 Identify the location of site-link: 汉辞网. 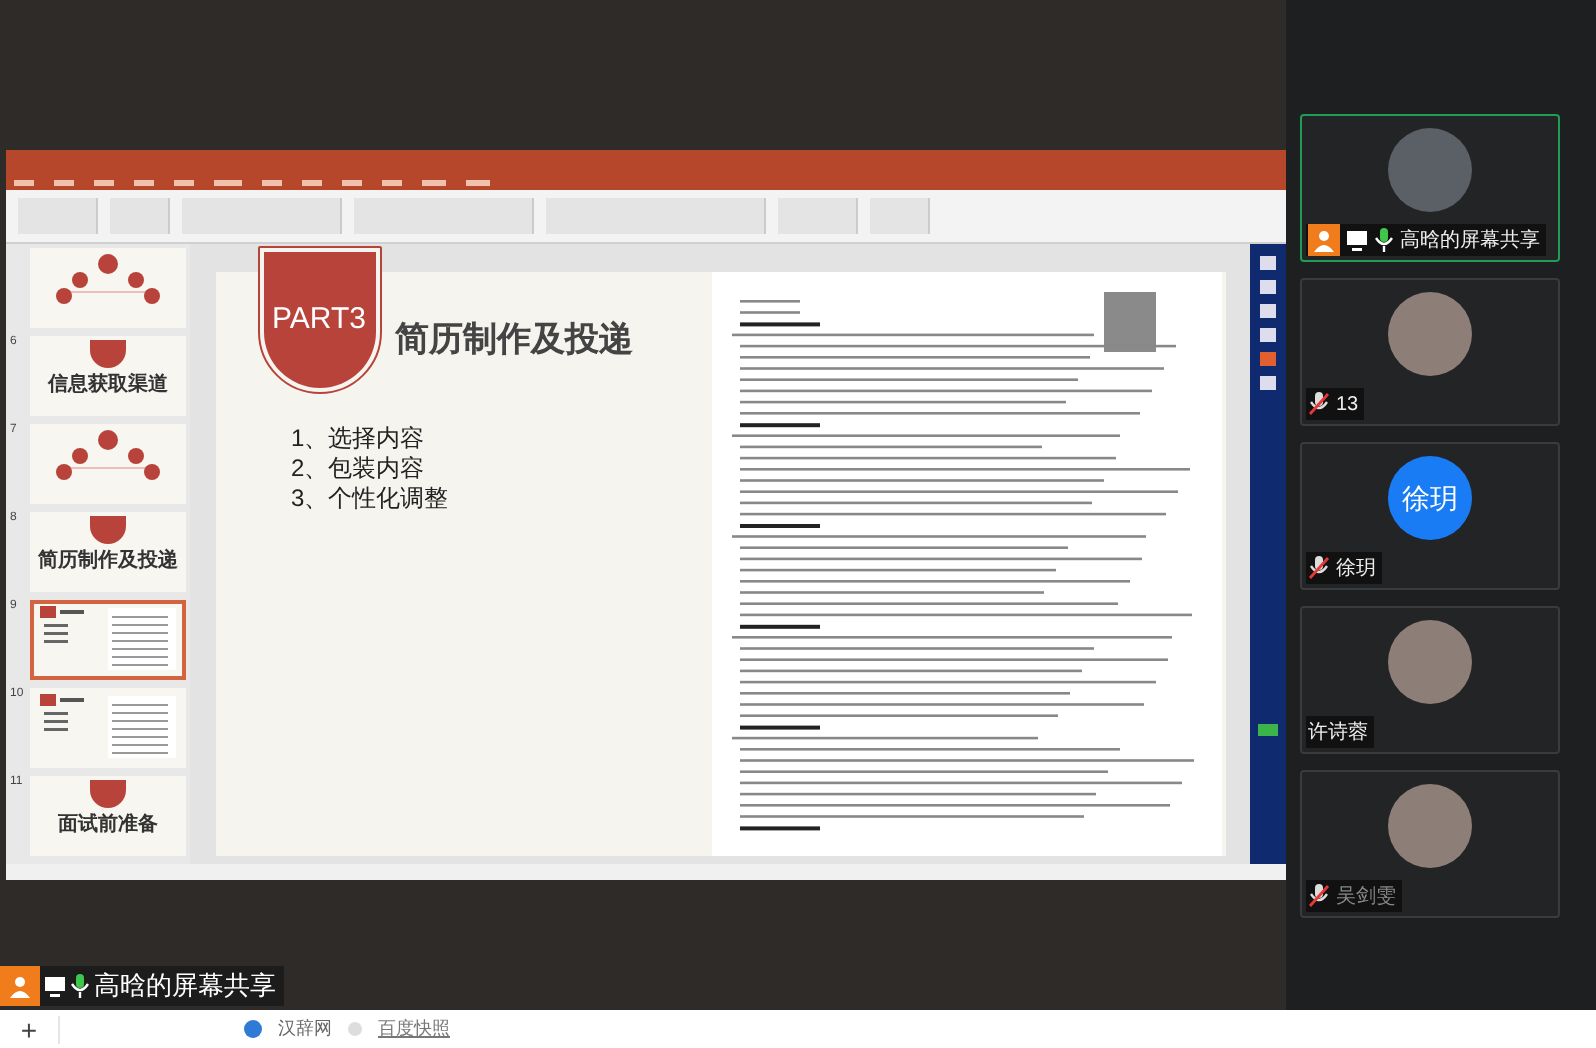
(305, 1029).